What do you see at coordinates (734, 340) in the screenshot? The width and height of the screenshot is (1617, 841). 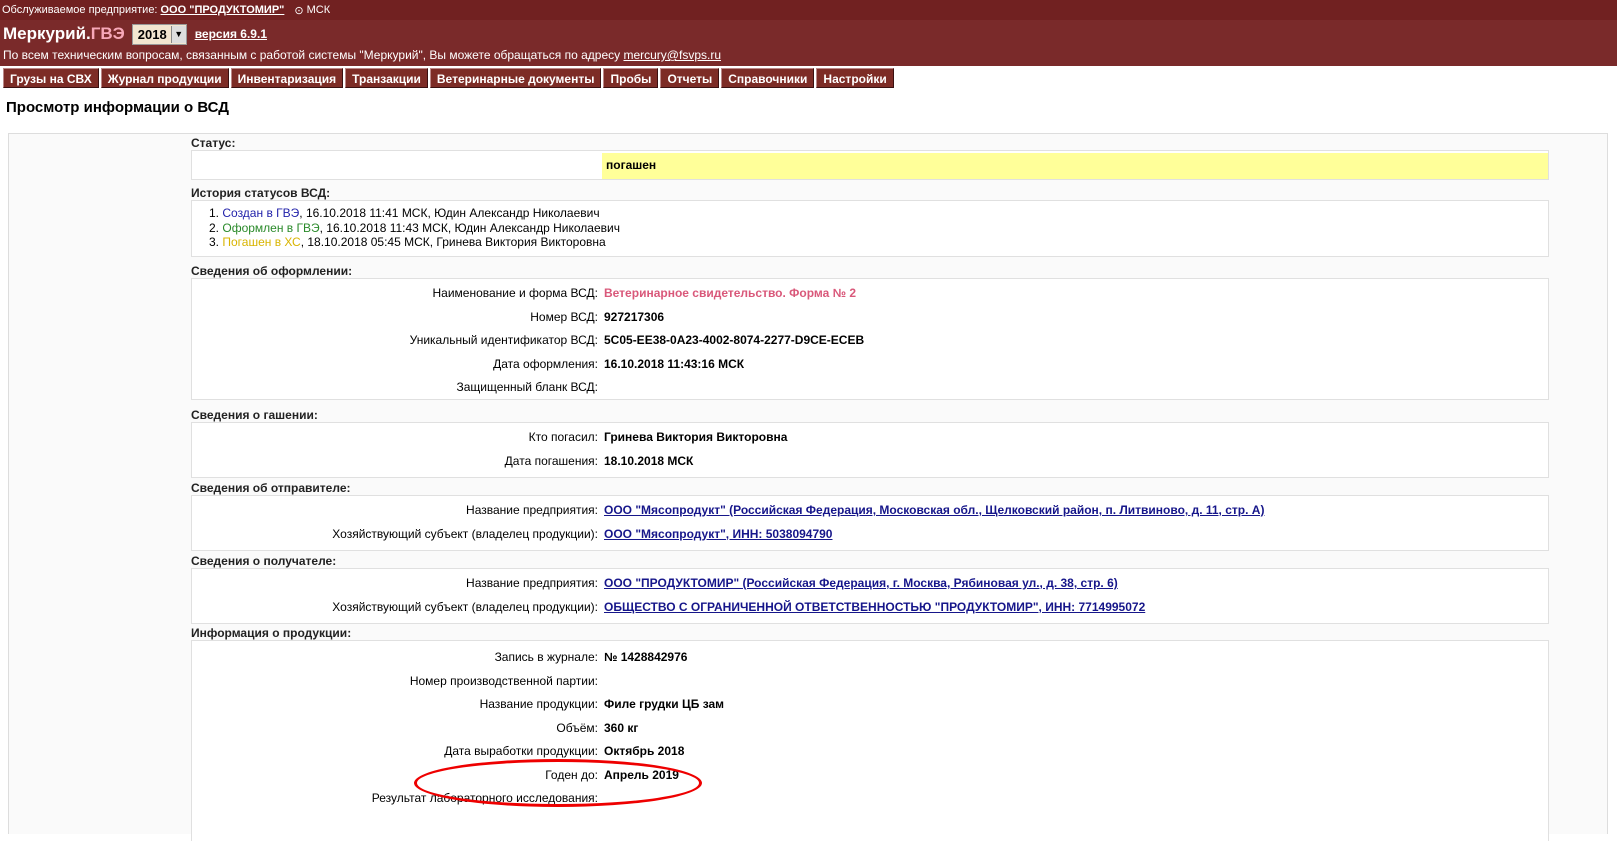 I see `vsd-uuid-value: 5C05-EE38-0A23-4002-8074-2277-D9CE-ECEB` at bounding box center [734, 340].